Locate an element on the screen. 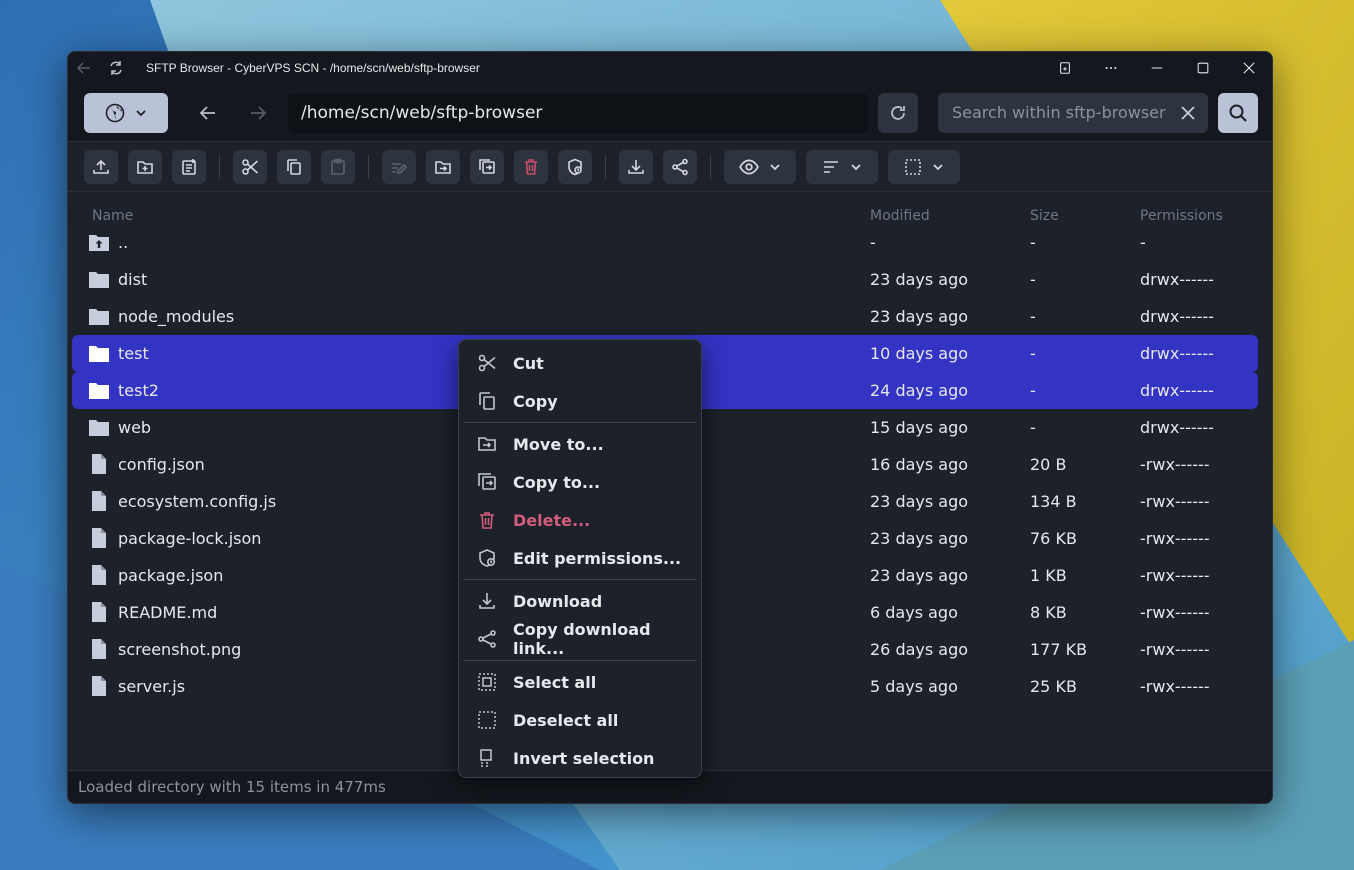 The image size is (1354, 870). file-row: .. - - - is located at coordinates (665, 242).